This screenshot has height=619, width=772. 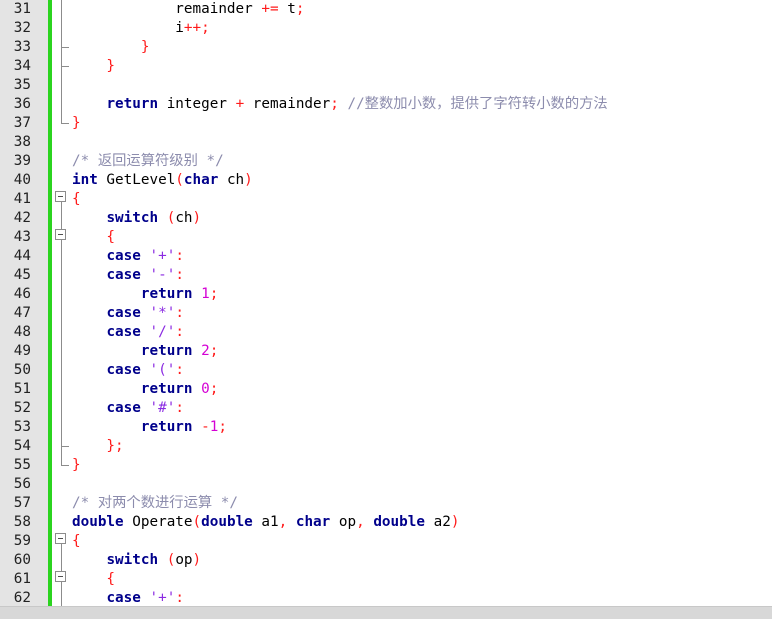 What do you see at coordinates (98, 522) in the screenshot?
I see `code-token: double` at bounding box center [98, 522].